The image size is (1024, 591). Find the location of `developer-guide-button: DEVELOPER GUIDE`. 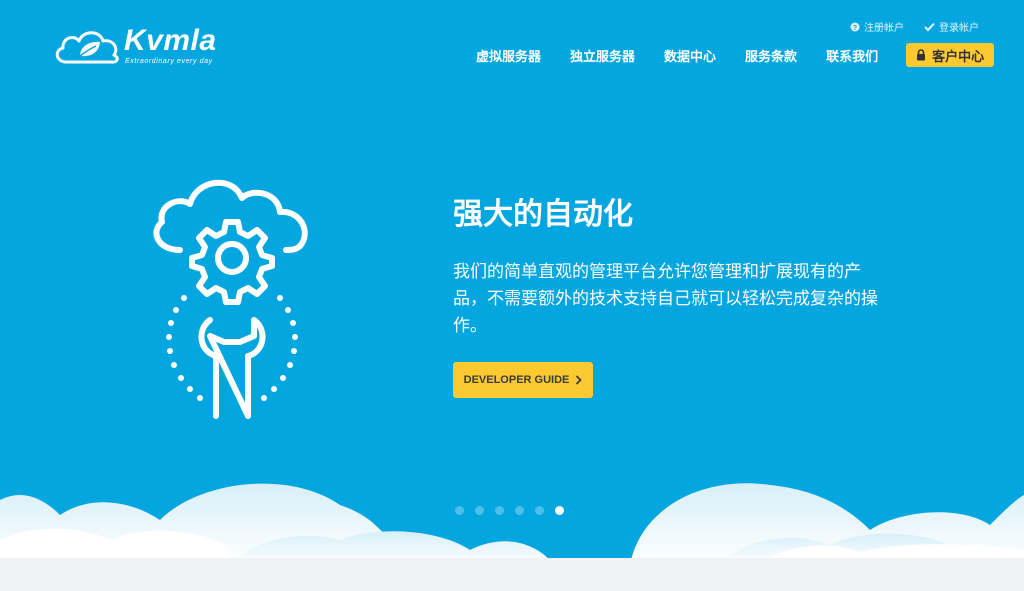

developer-guide-button: DEVELOPER GUIDE is located at coordinates (523, 380).